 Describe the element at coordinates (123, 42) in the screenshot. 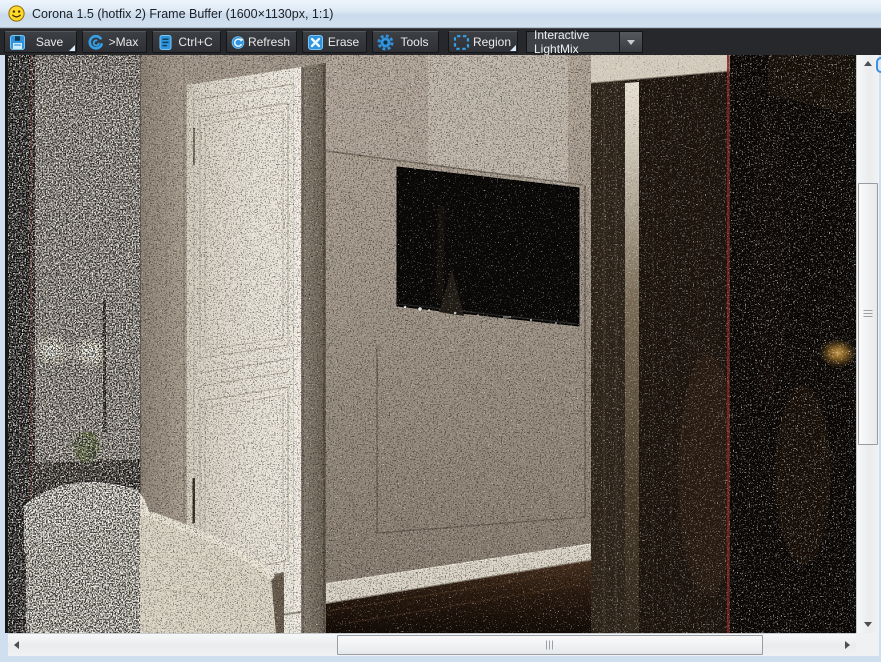

I see `max-label: >Max` at that location.